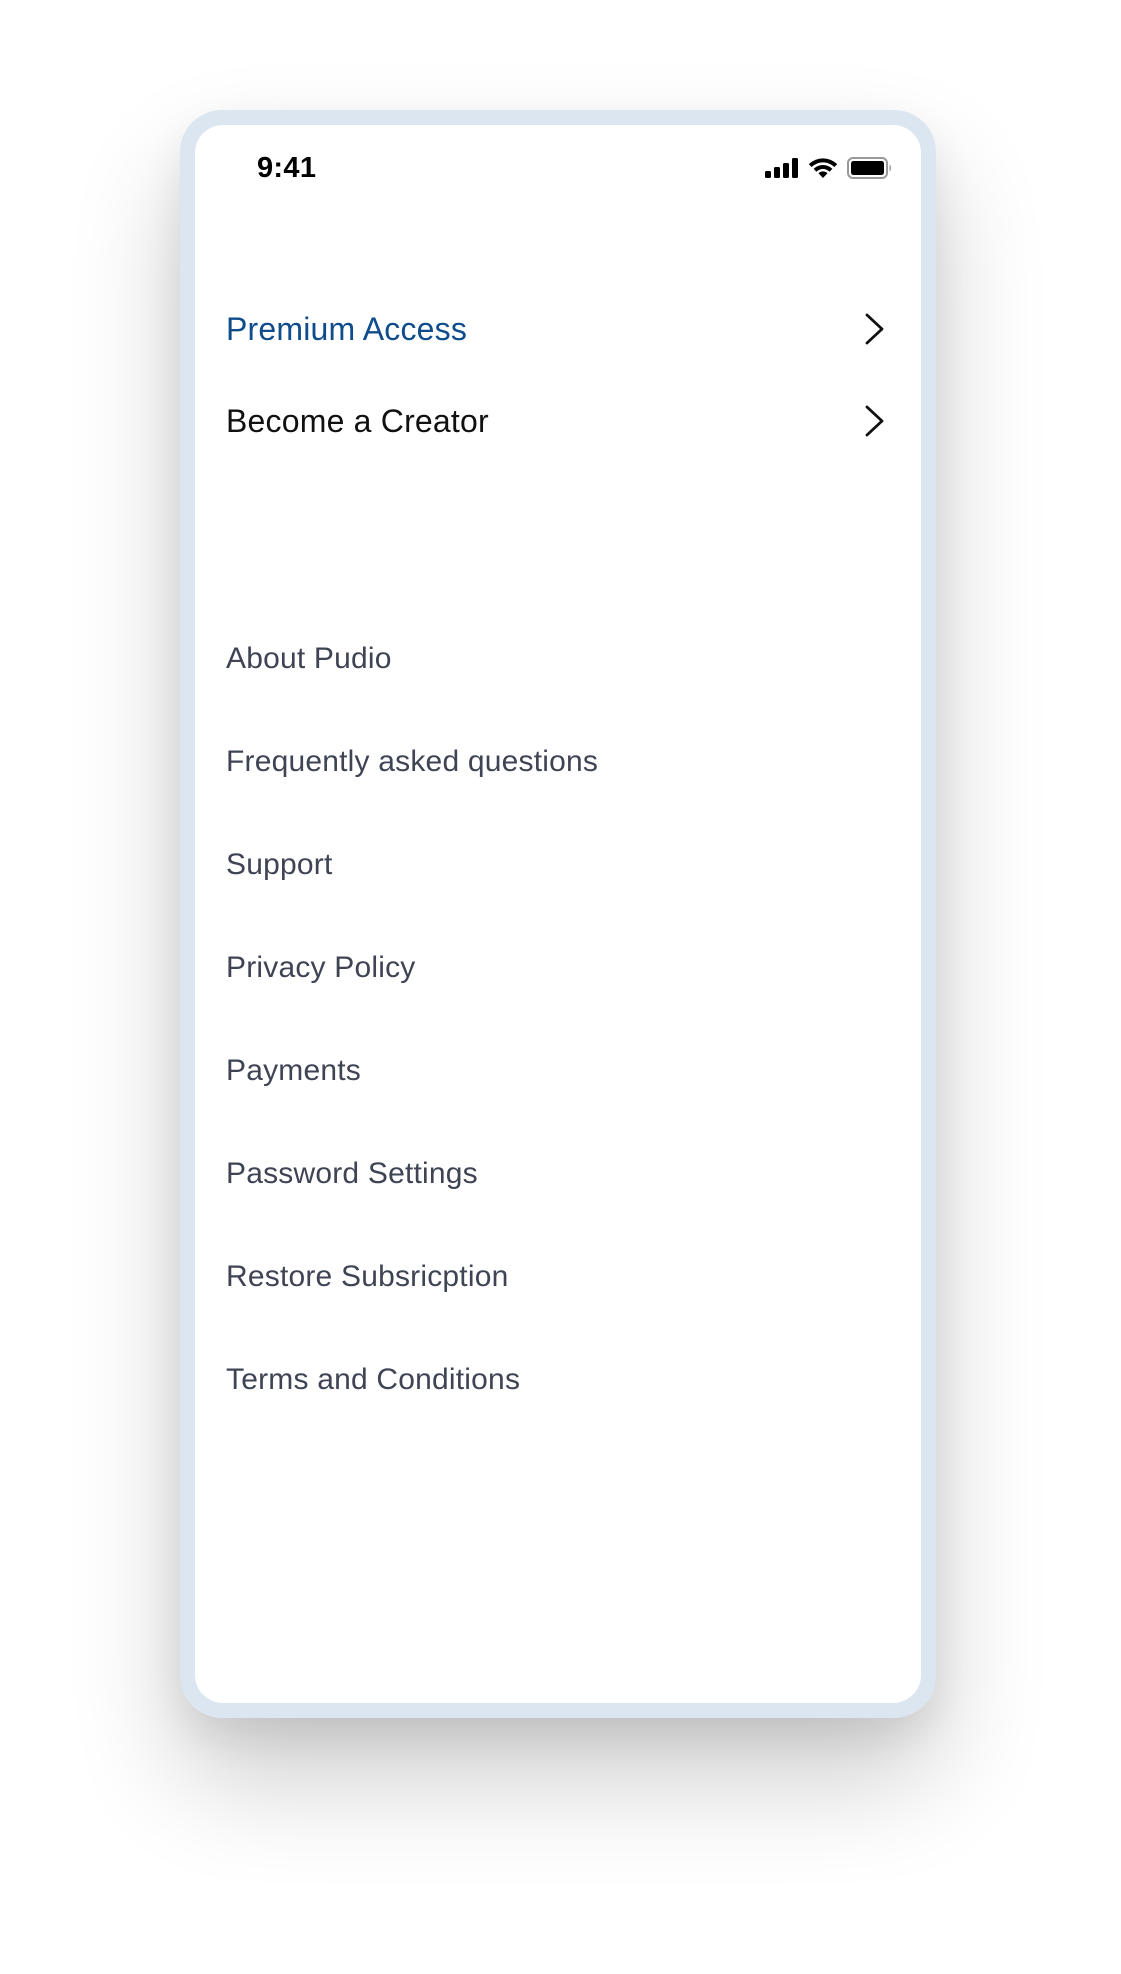  Describe the element at coordinates (558, 967) in the screenshot. I see `menu-item-privacy-policy: Privacy Policy` at that location.